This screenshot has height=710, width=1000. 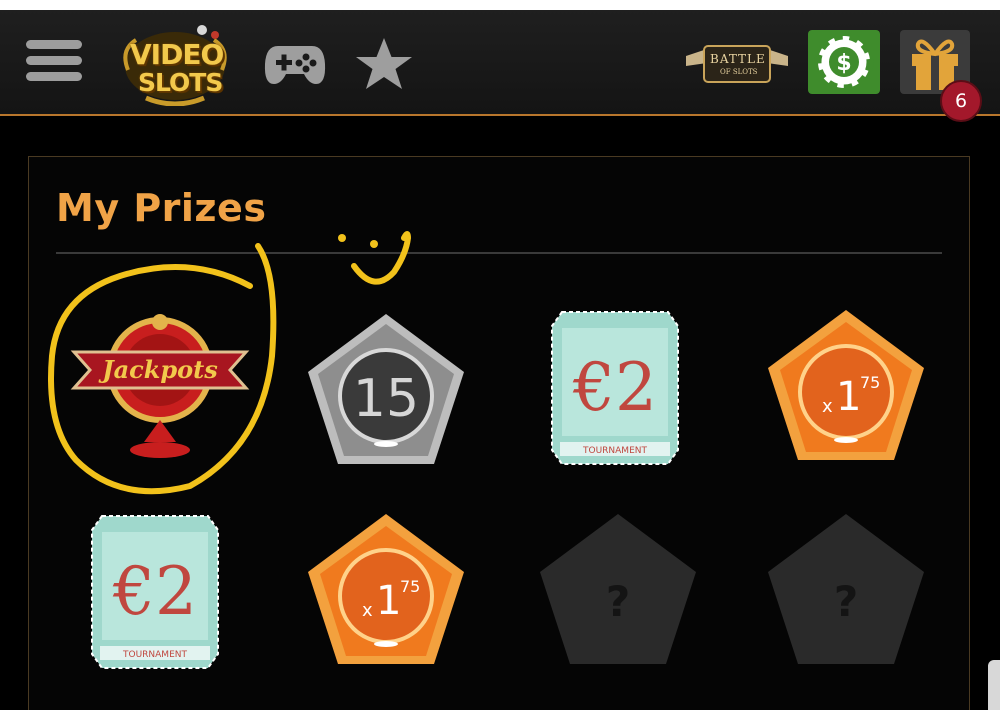 What do you see at coordinates (180, 82) in the screenshot?
I see `logo-word-slots: SLOTS` at bounding box center [180, 82].